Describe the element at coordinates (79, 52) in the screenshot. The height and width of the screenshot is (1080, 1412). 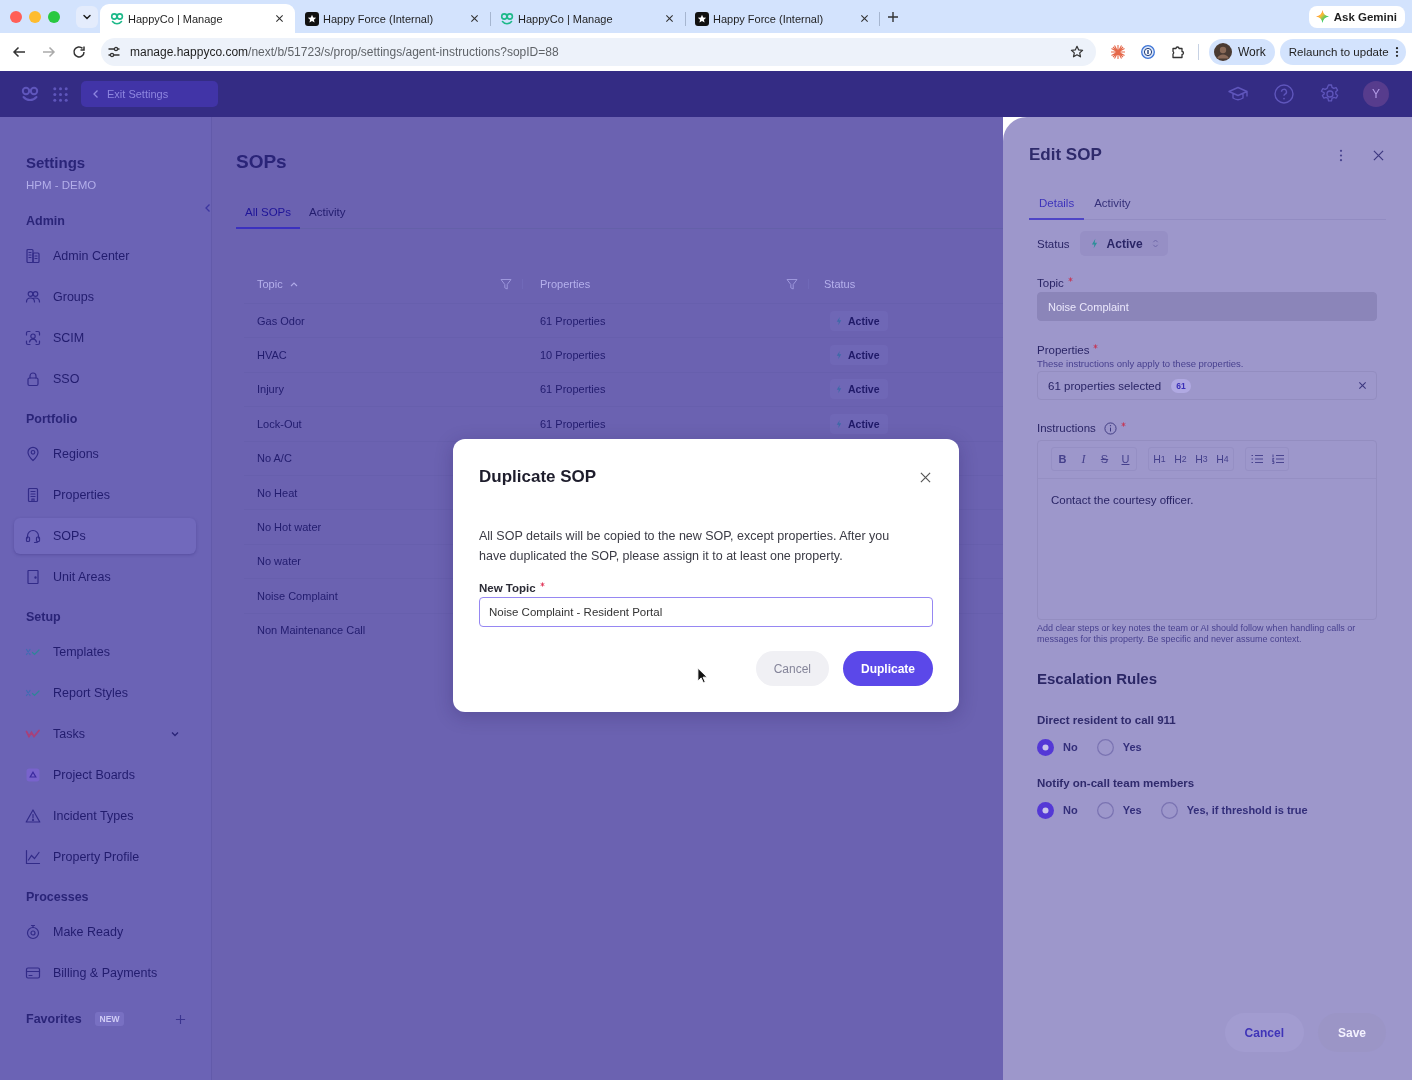
I see `reload-icon` at that location.